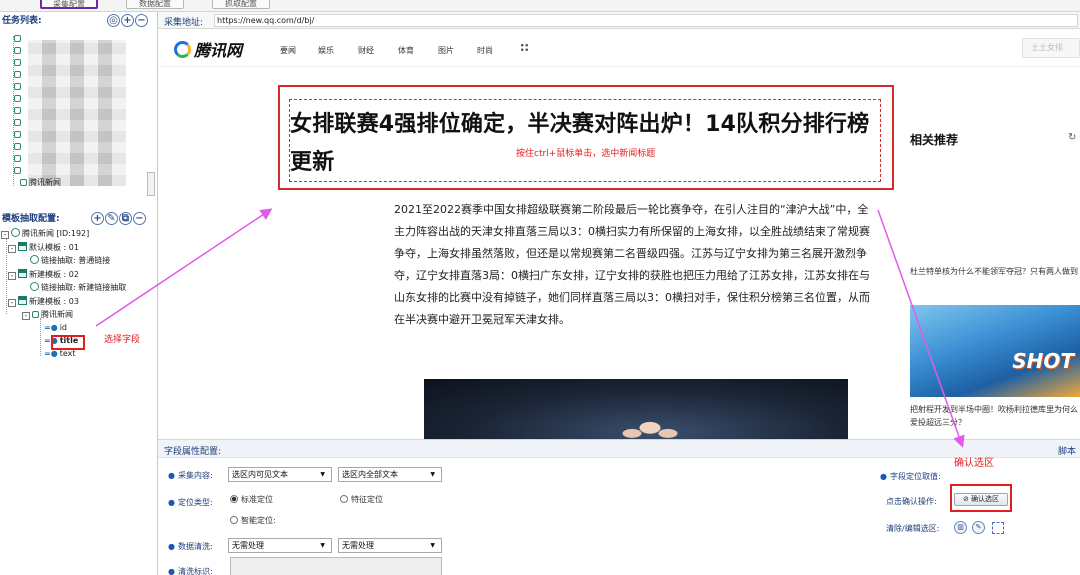 This screenshot has height=575, width=1080. I want to click on field-label: text, so click(67, 353).